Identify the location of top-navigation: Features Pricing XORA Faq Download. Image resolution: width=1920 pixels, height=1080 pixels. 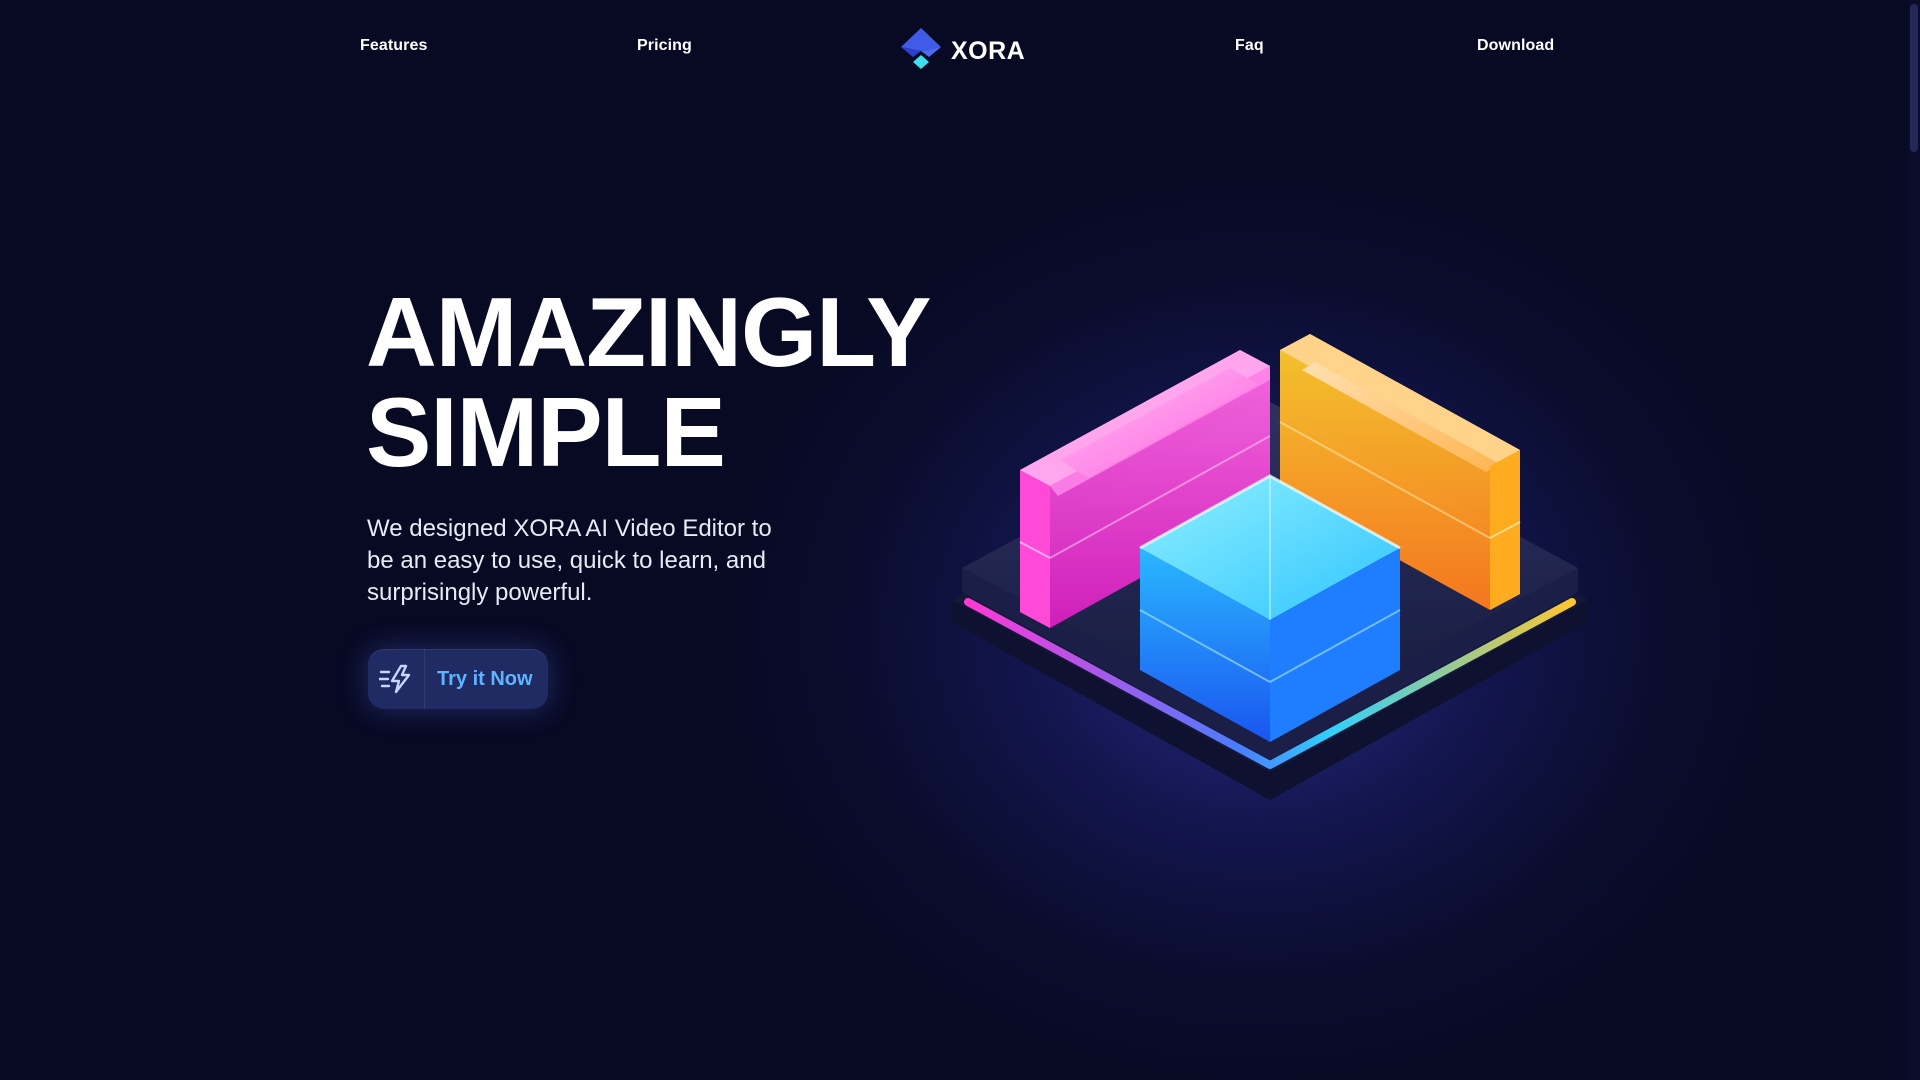
(960, 48).